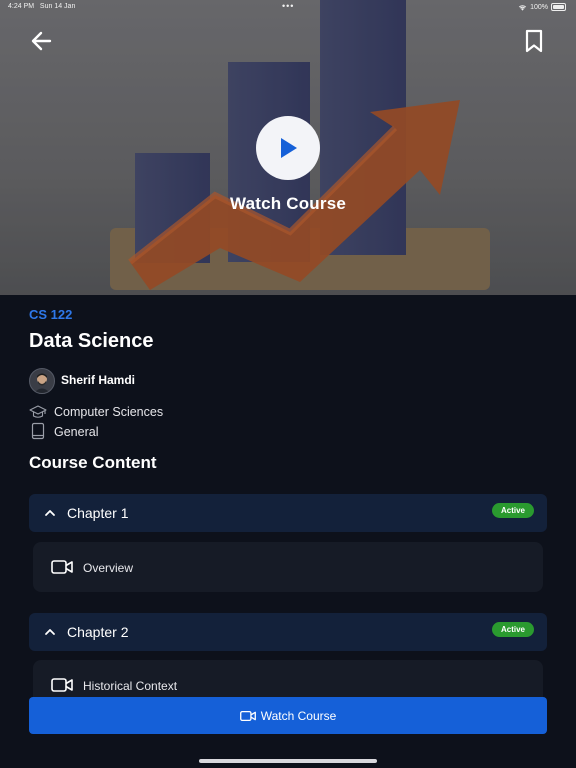 The width and height of the screenshot is (576, 768). What do you see at coordinates (108, 568) in the screenshot?
I see `lesson-label: Overview` at bounding box center [108, 568].